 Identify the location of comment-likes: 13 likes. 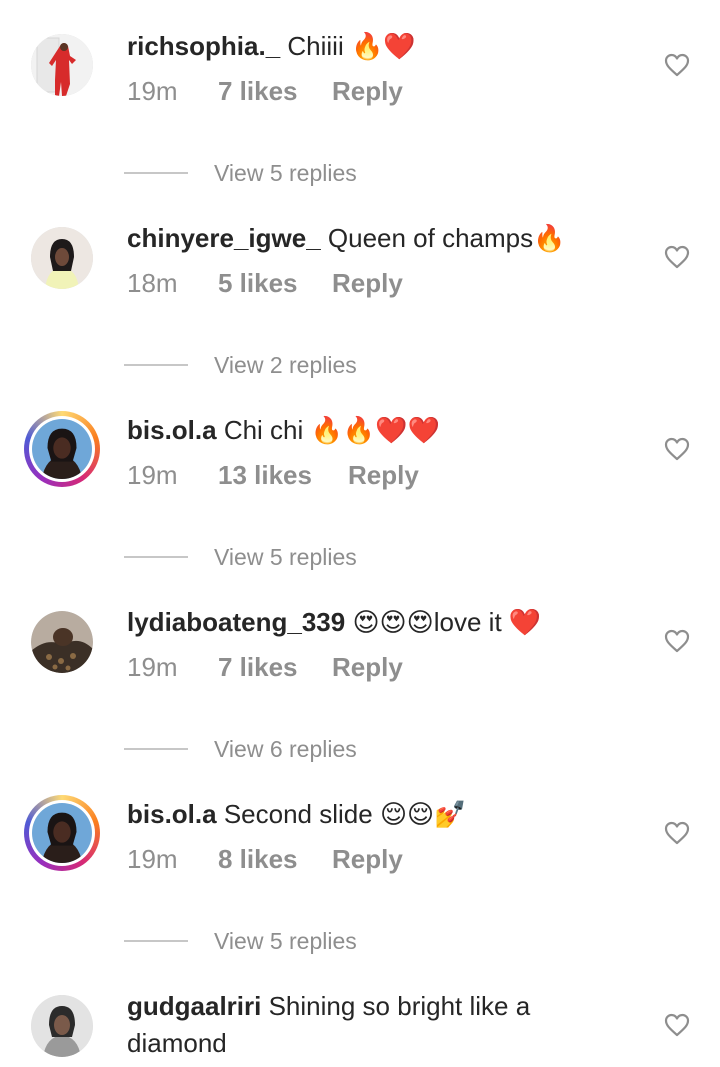
(265, 475).